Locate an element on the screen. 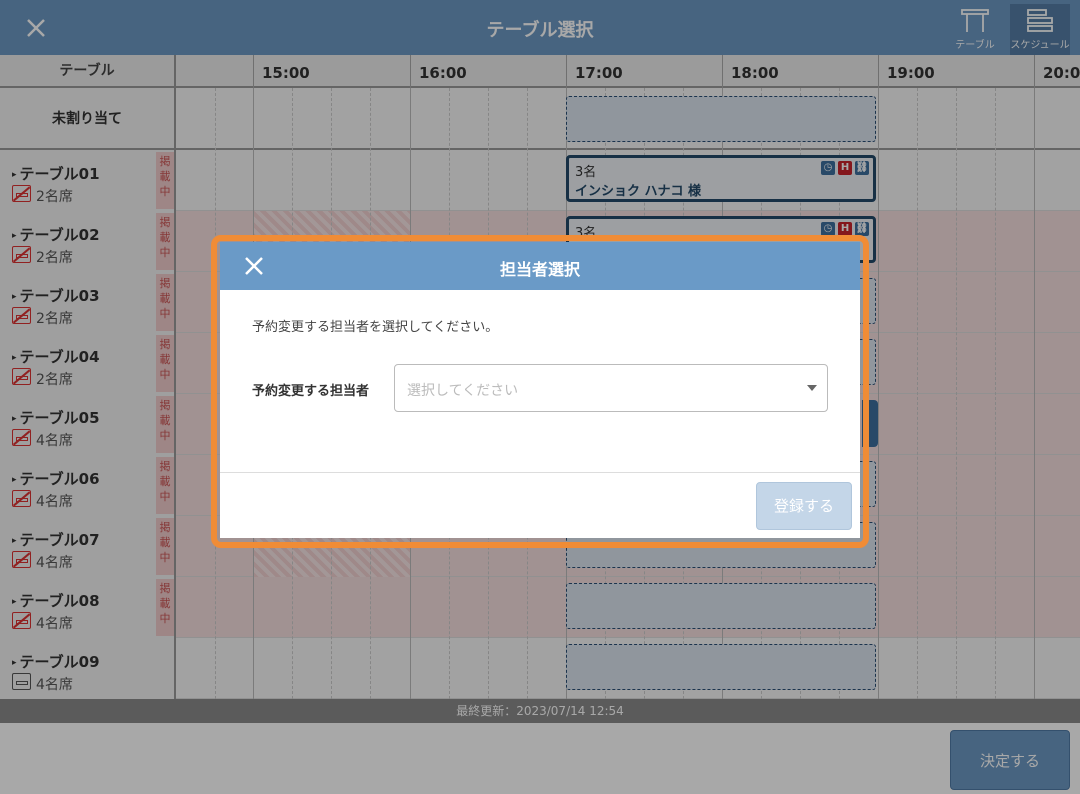 This screenshot has width=1080, height=794. dialog-title: 担当者選択 is located at coordinates (539, 269).